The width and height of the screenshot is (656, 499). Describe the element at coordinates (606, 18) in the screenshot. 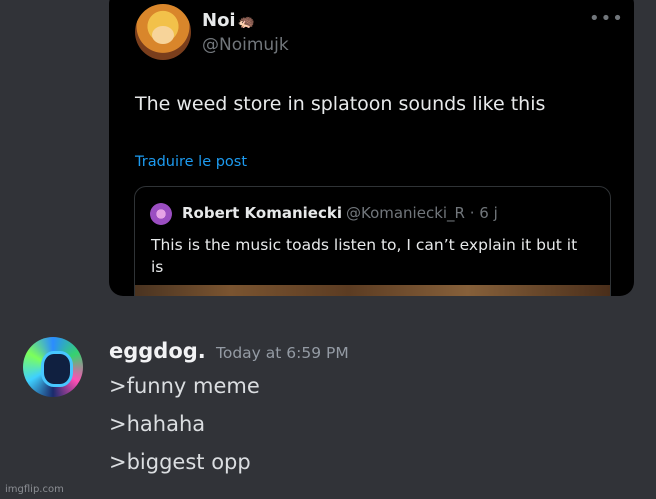

I see `more-horizontal-icon: •••` at that location.